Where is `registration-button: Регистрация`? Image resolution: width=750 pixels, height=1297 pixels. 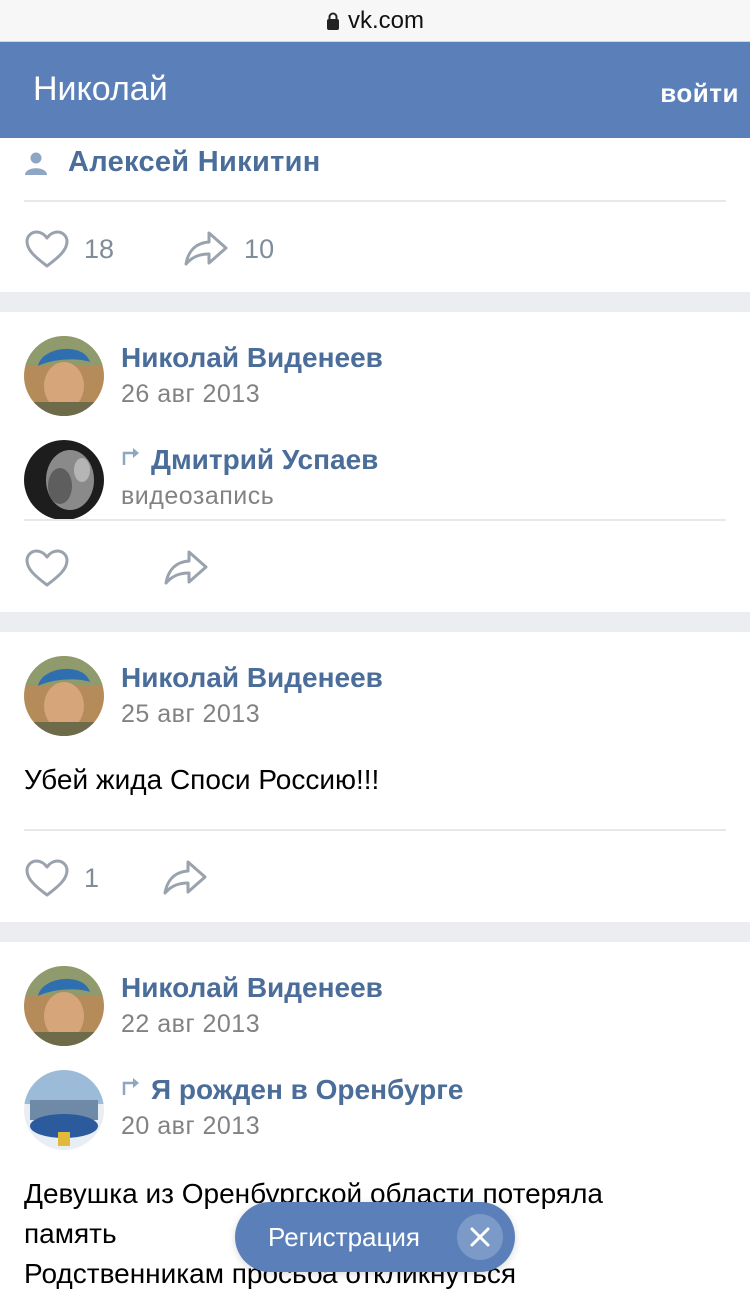
registration-button: Регистрация is located at coordinates (375, 1237).